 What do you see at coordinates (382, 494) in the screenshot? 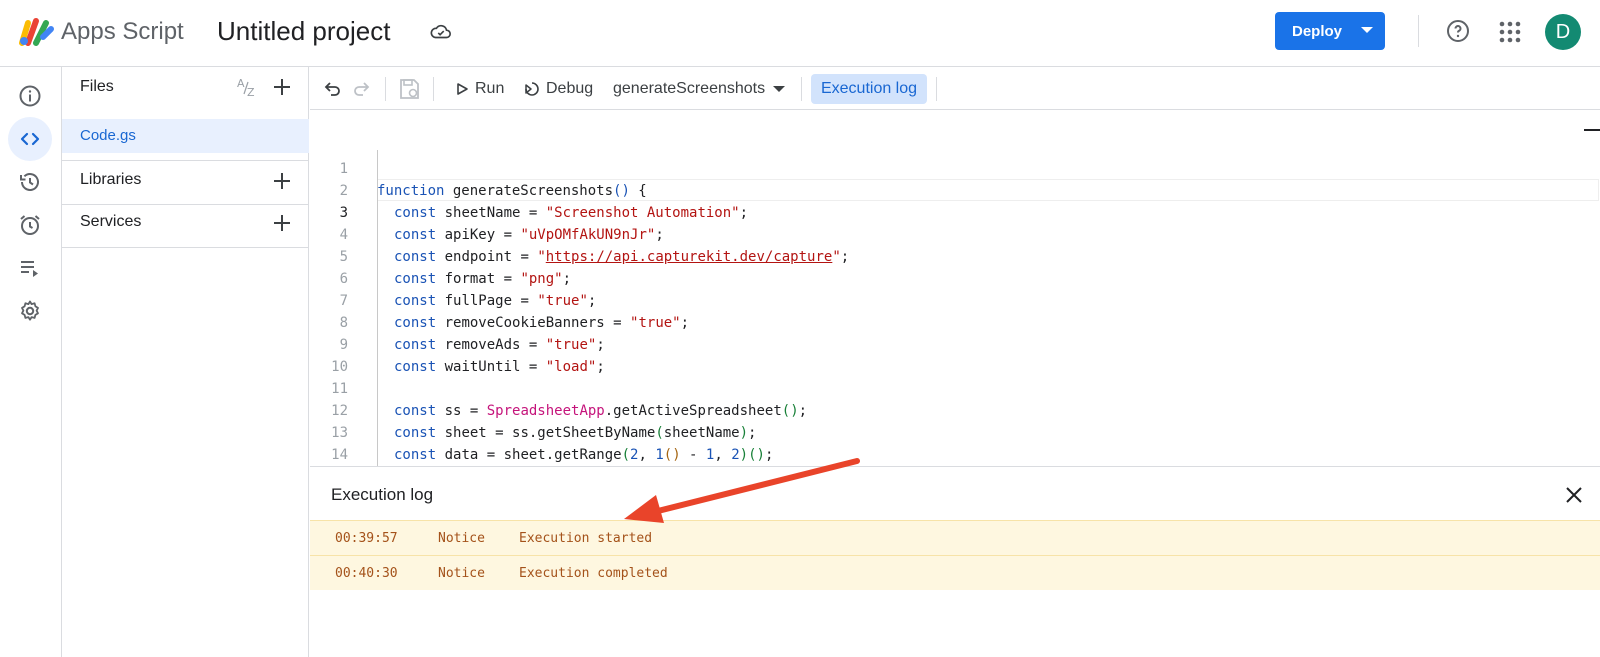
I see `execution-log-title: Execution log` at bounding box center [382, 494].